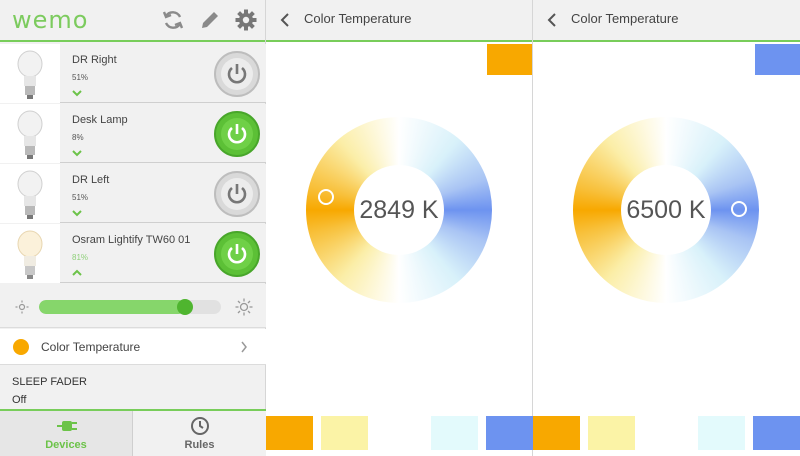 Image resolution: width=800 pixels, height=456 pixels. What do you see at coordinates (199, 445) in the screenshot?
I see `tab-label: Rules` at bounding box center [199, 445].